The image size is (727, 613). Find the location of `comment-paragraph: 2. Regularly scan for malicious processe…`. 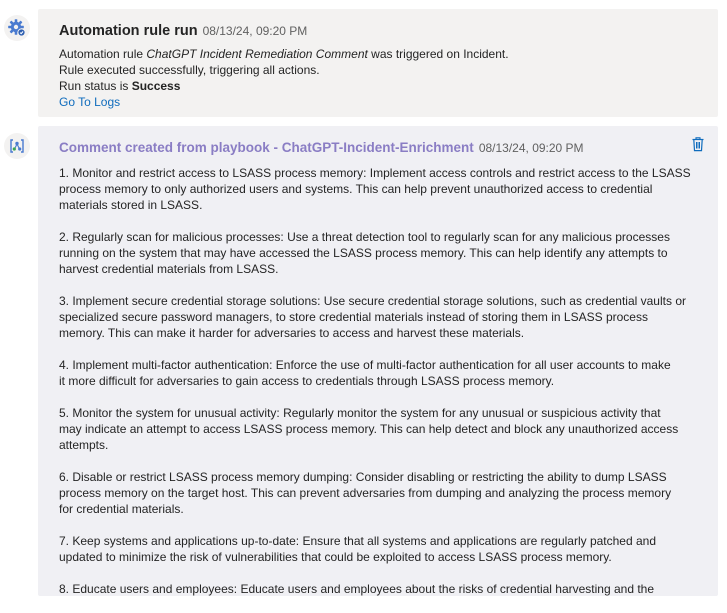

comment-paragraph: 2. Regularly scan for malicious processe… is located at coordinates (374, 253).